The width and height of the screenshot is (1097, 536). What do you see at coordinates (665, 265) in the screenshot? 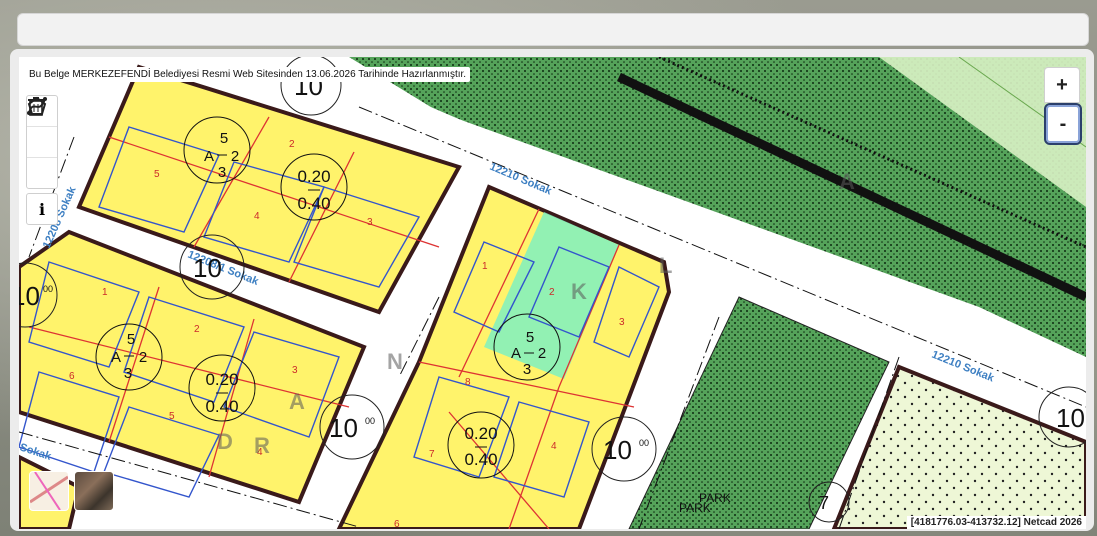
I see `svg-text: L` at bounding box center [665, 265].